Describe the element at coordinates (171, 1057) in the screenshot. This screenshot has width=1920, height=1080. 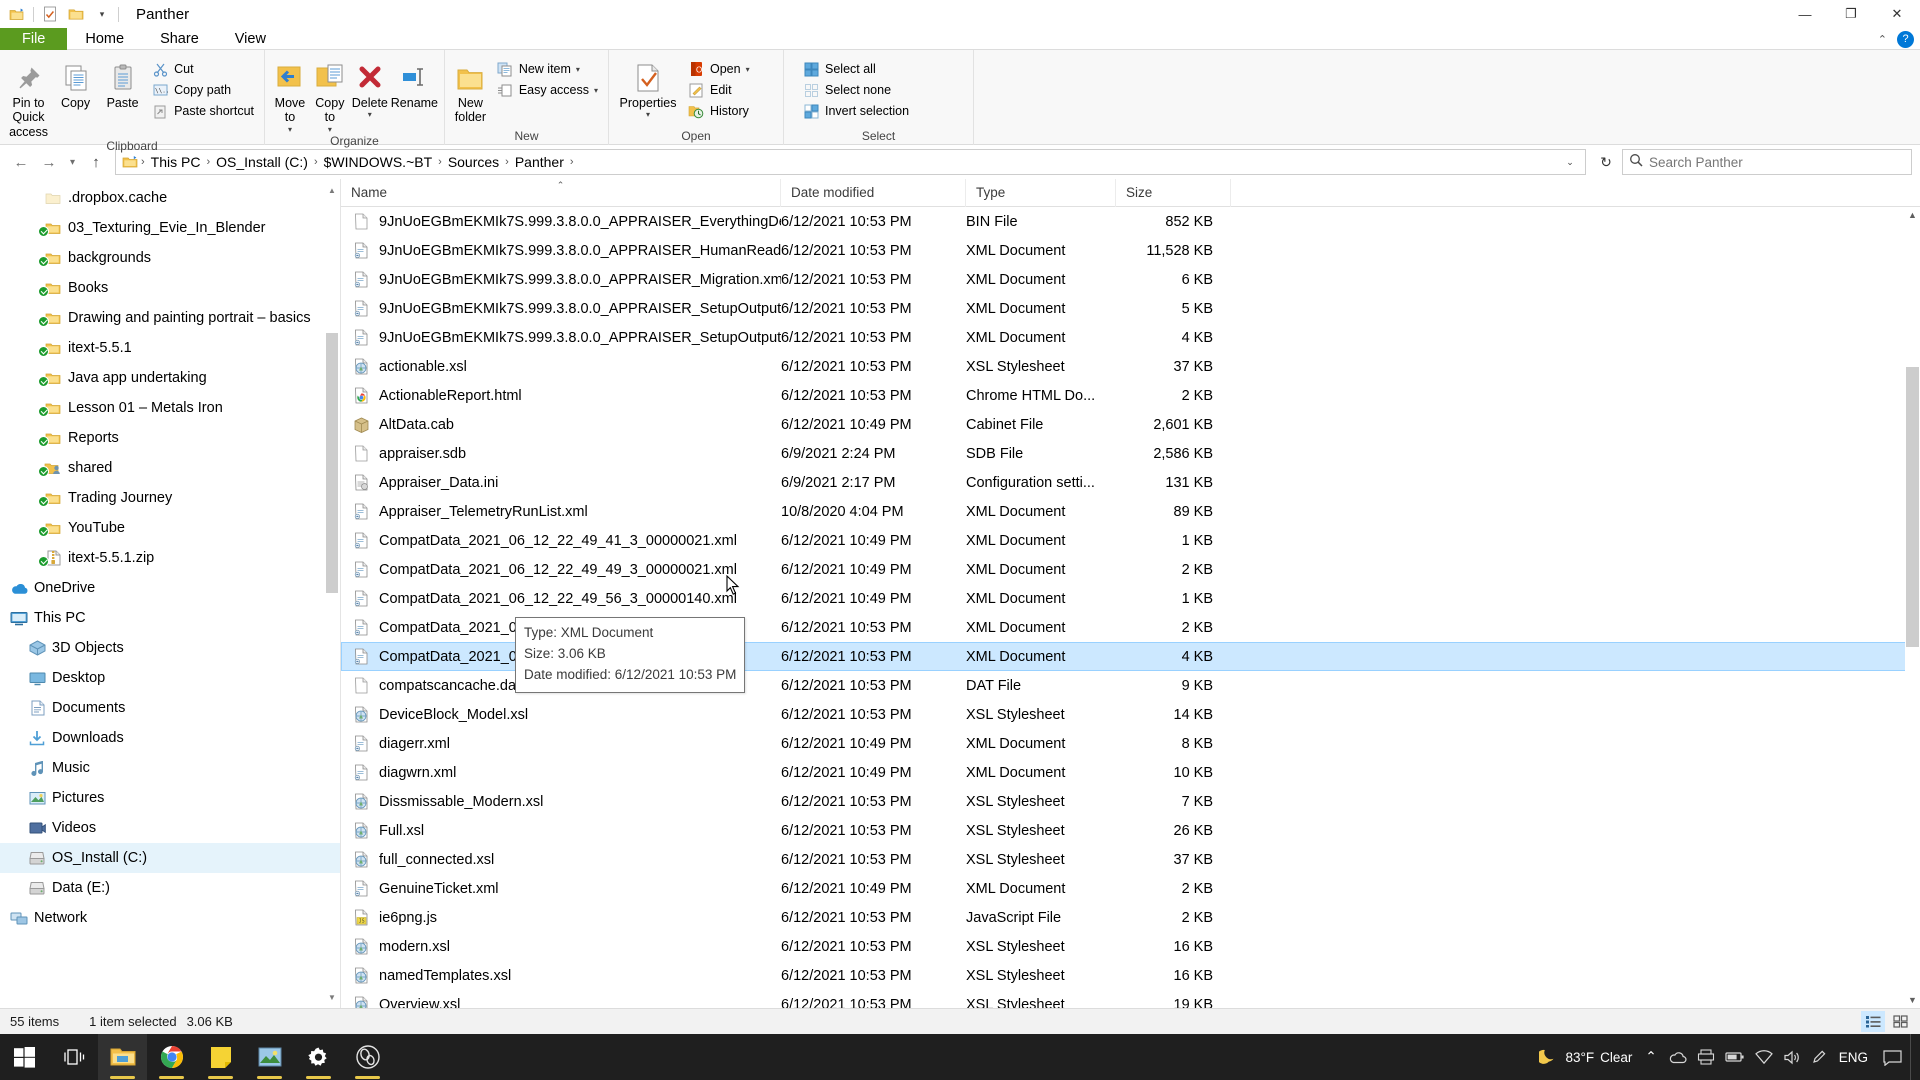
I see `taskbar-app-chrome` at that location.